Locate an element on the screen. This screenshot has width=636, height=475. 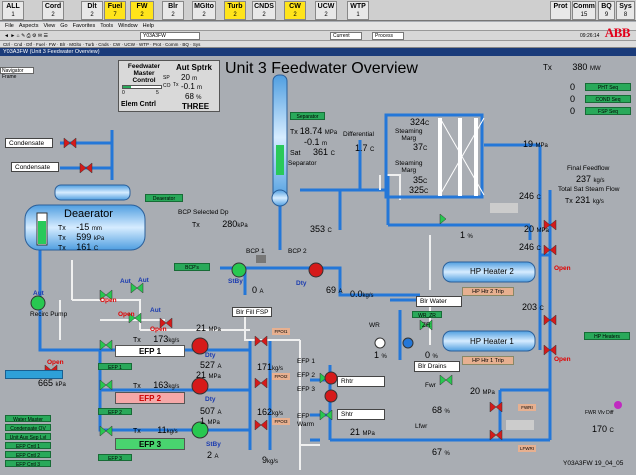
efp1-button: EFP 1 is located at coordinates (150, 351).